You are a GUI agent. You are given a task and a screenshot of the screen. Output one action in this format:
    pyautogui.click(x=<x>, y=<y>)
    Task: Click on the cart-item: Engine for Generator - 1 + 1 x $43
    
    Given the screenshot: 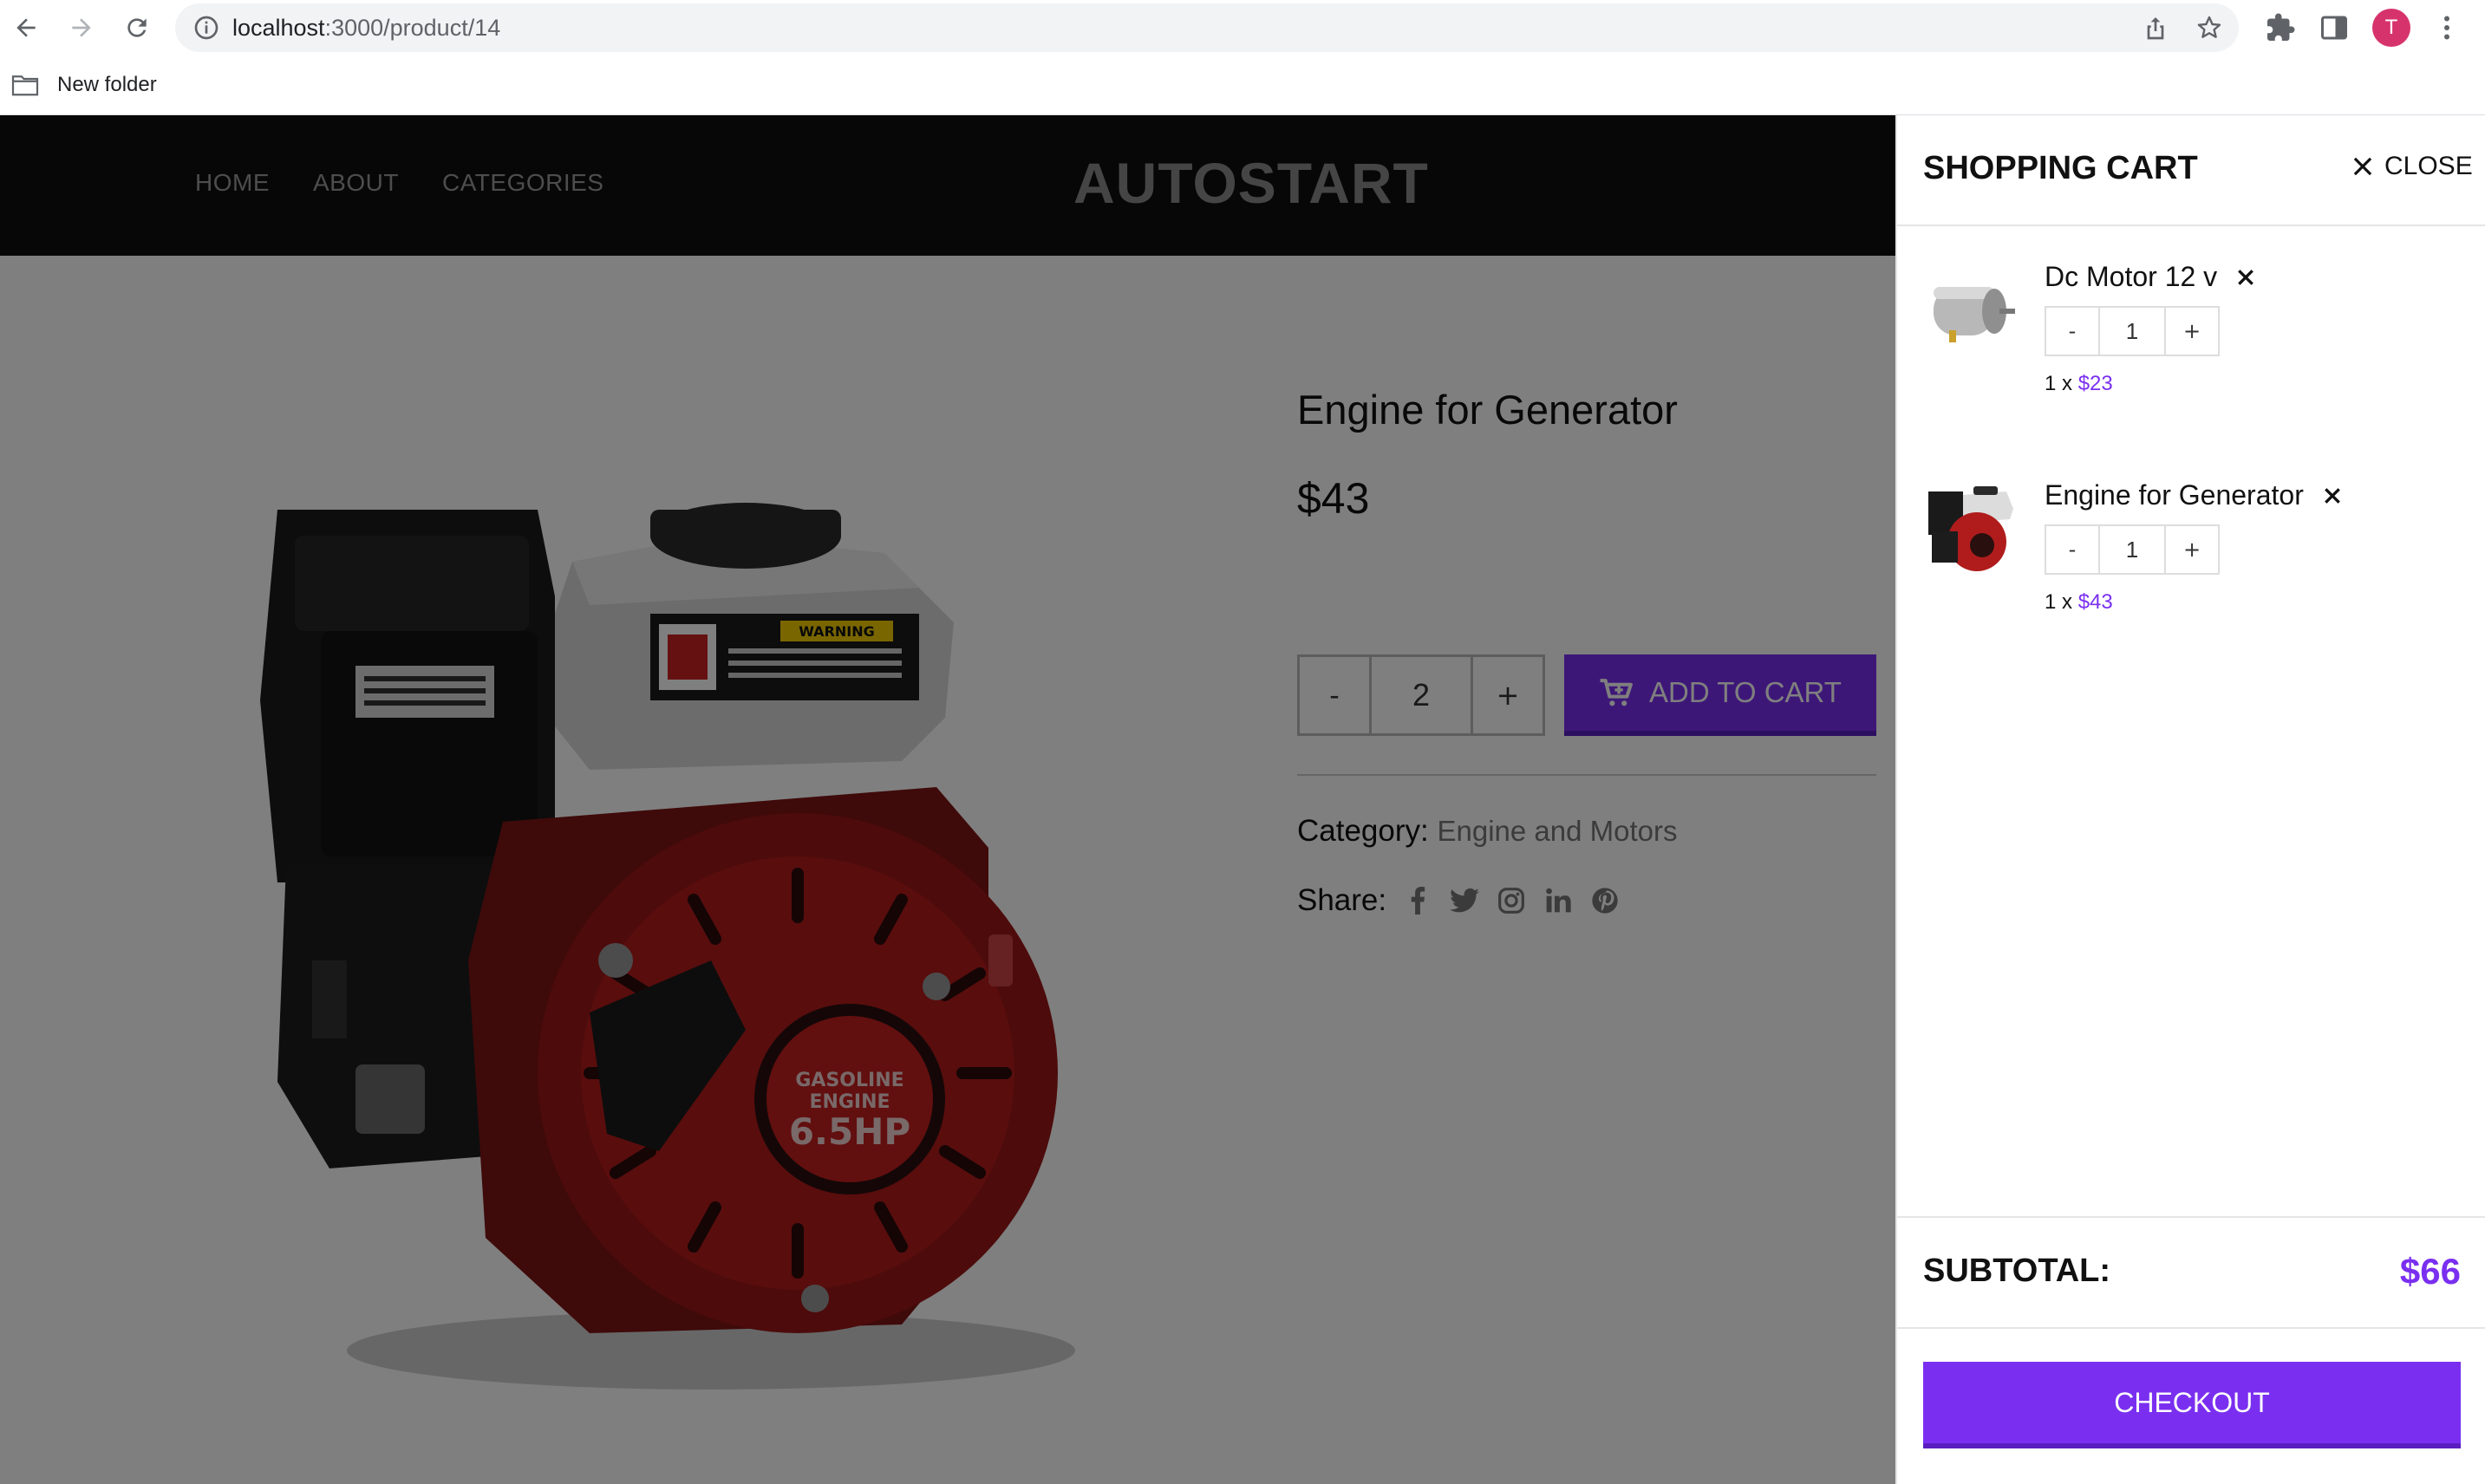 What is the action you would take?
    pyautogui.click(x=2192, y=553)
    